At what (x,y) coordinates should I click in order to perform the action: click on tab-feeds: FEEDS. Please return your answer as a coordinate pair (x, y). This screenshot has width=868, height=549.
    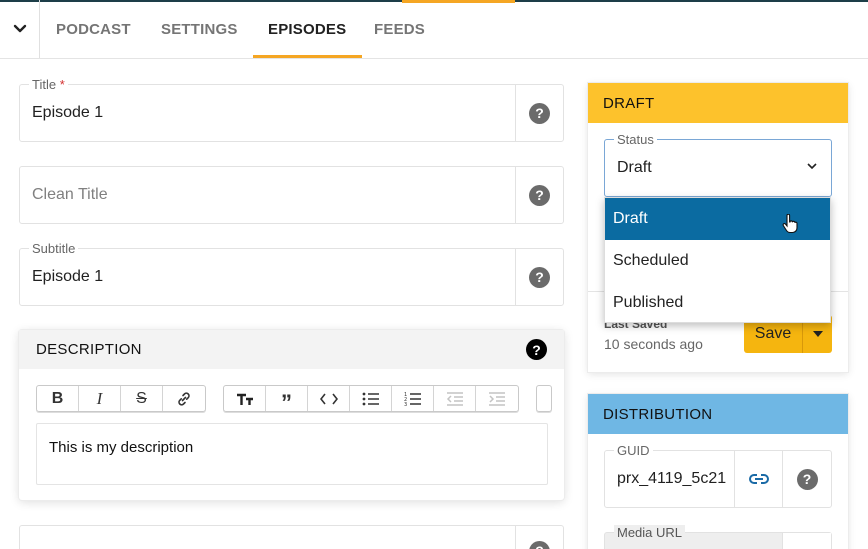
    Looking at the image, I should click on (399, 29).